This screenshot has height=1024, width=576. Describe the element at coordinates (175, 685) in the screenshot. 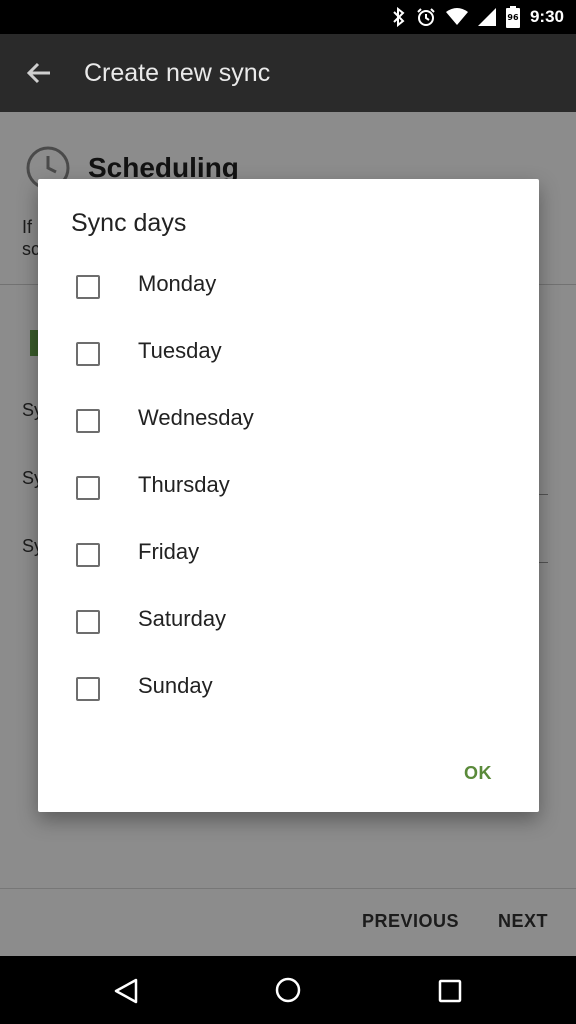

I see `option-label: Sunday` at that location.